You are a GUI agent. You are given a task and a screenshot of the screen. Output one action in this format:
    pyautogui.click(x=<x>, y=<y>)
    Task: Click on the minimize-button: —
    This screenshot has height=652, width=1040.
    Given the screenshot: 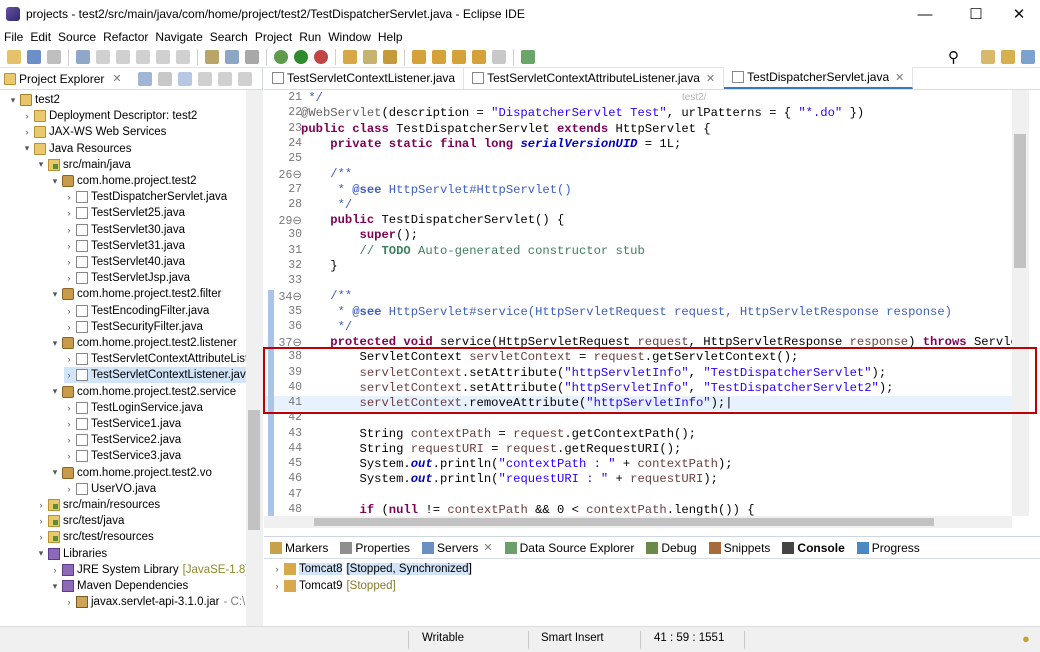 What is the action you would take?
    pyautogui.click(x=925, y=14)
    